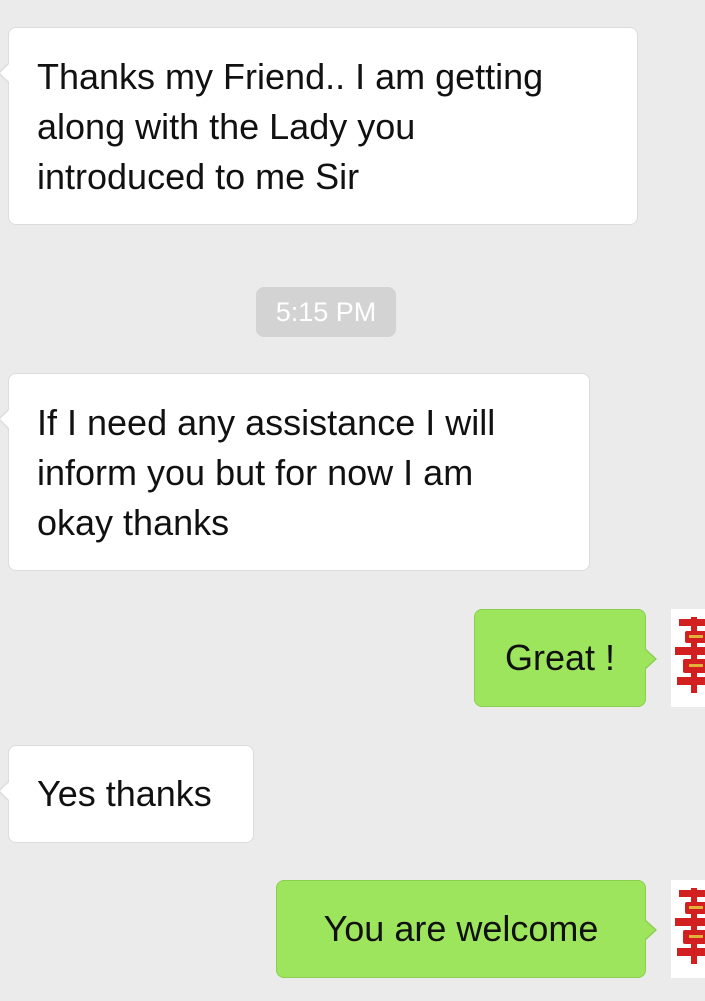  Describe the element at coordinates (127, 794) in the screenshot. I see `message-bubble-incoming: Yes thanks` at that location.